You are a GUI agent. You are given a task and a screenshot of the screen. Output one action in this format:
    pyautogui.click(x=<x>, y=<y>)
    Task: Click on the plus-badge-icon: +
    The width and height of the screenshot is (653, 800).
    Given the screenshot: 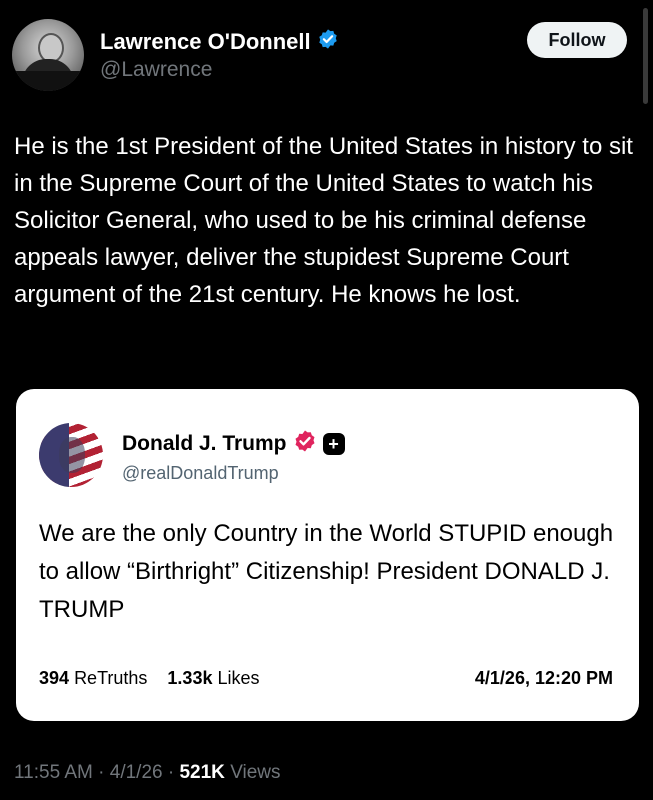 What is the action you would take?
    pyautogui.click(x=333, y=444)
    